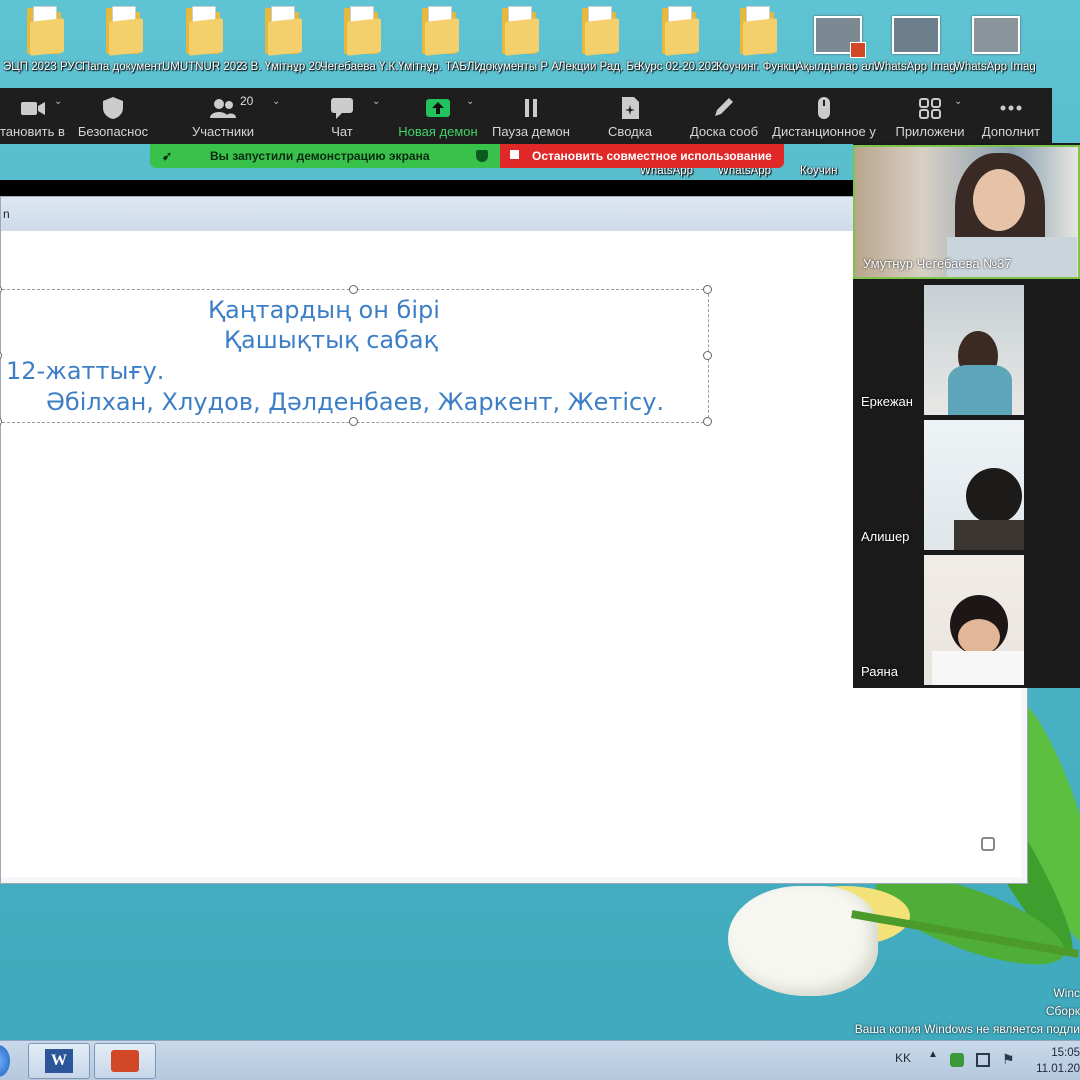 Image resolution: width=1080 pixels, height=1080 pixels. I want to click on windows-taskbar: W KK ▲ ⚑ 15:05 11.01.20, so click(540, 1060).